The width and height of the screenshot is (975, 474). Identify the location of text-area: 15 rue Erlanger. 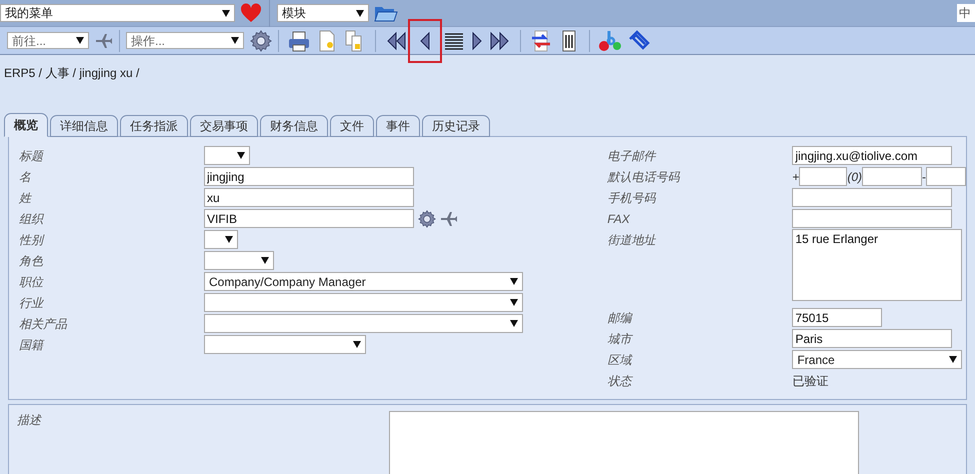
(877, 265).